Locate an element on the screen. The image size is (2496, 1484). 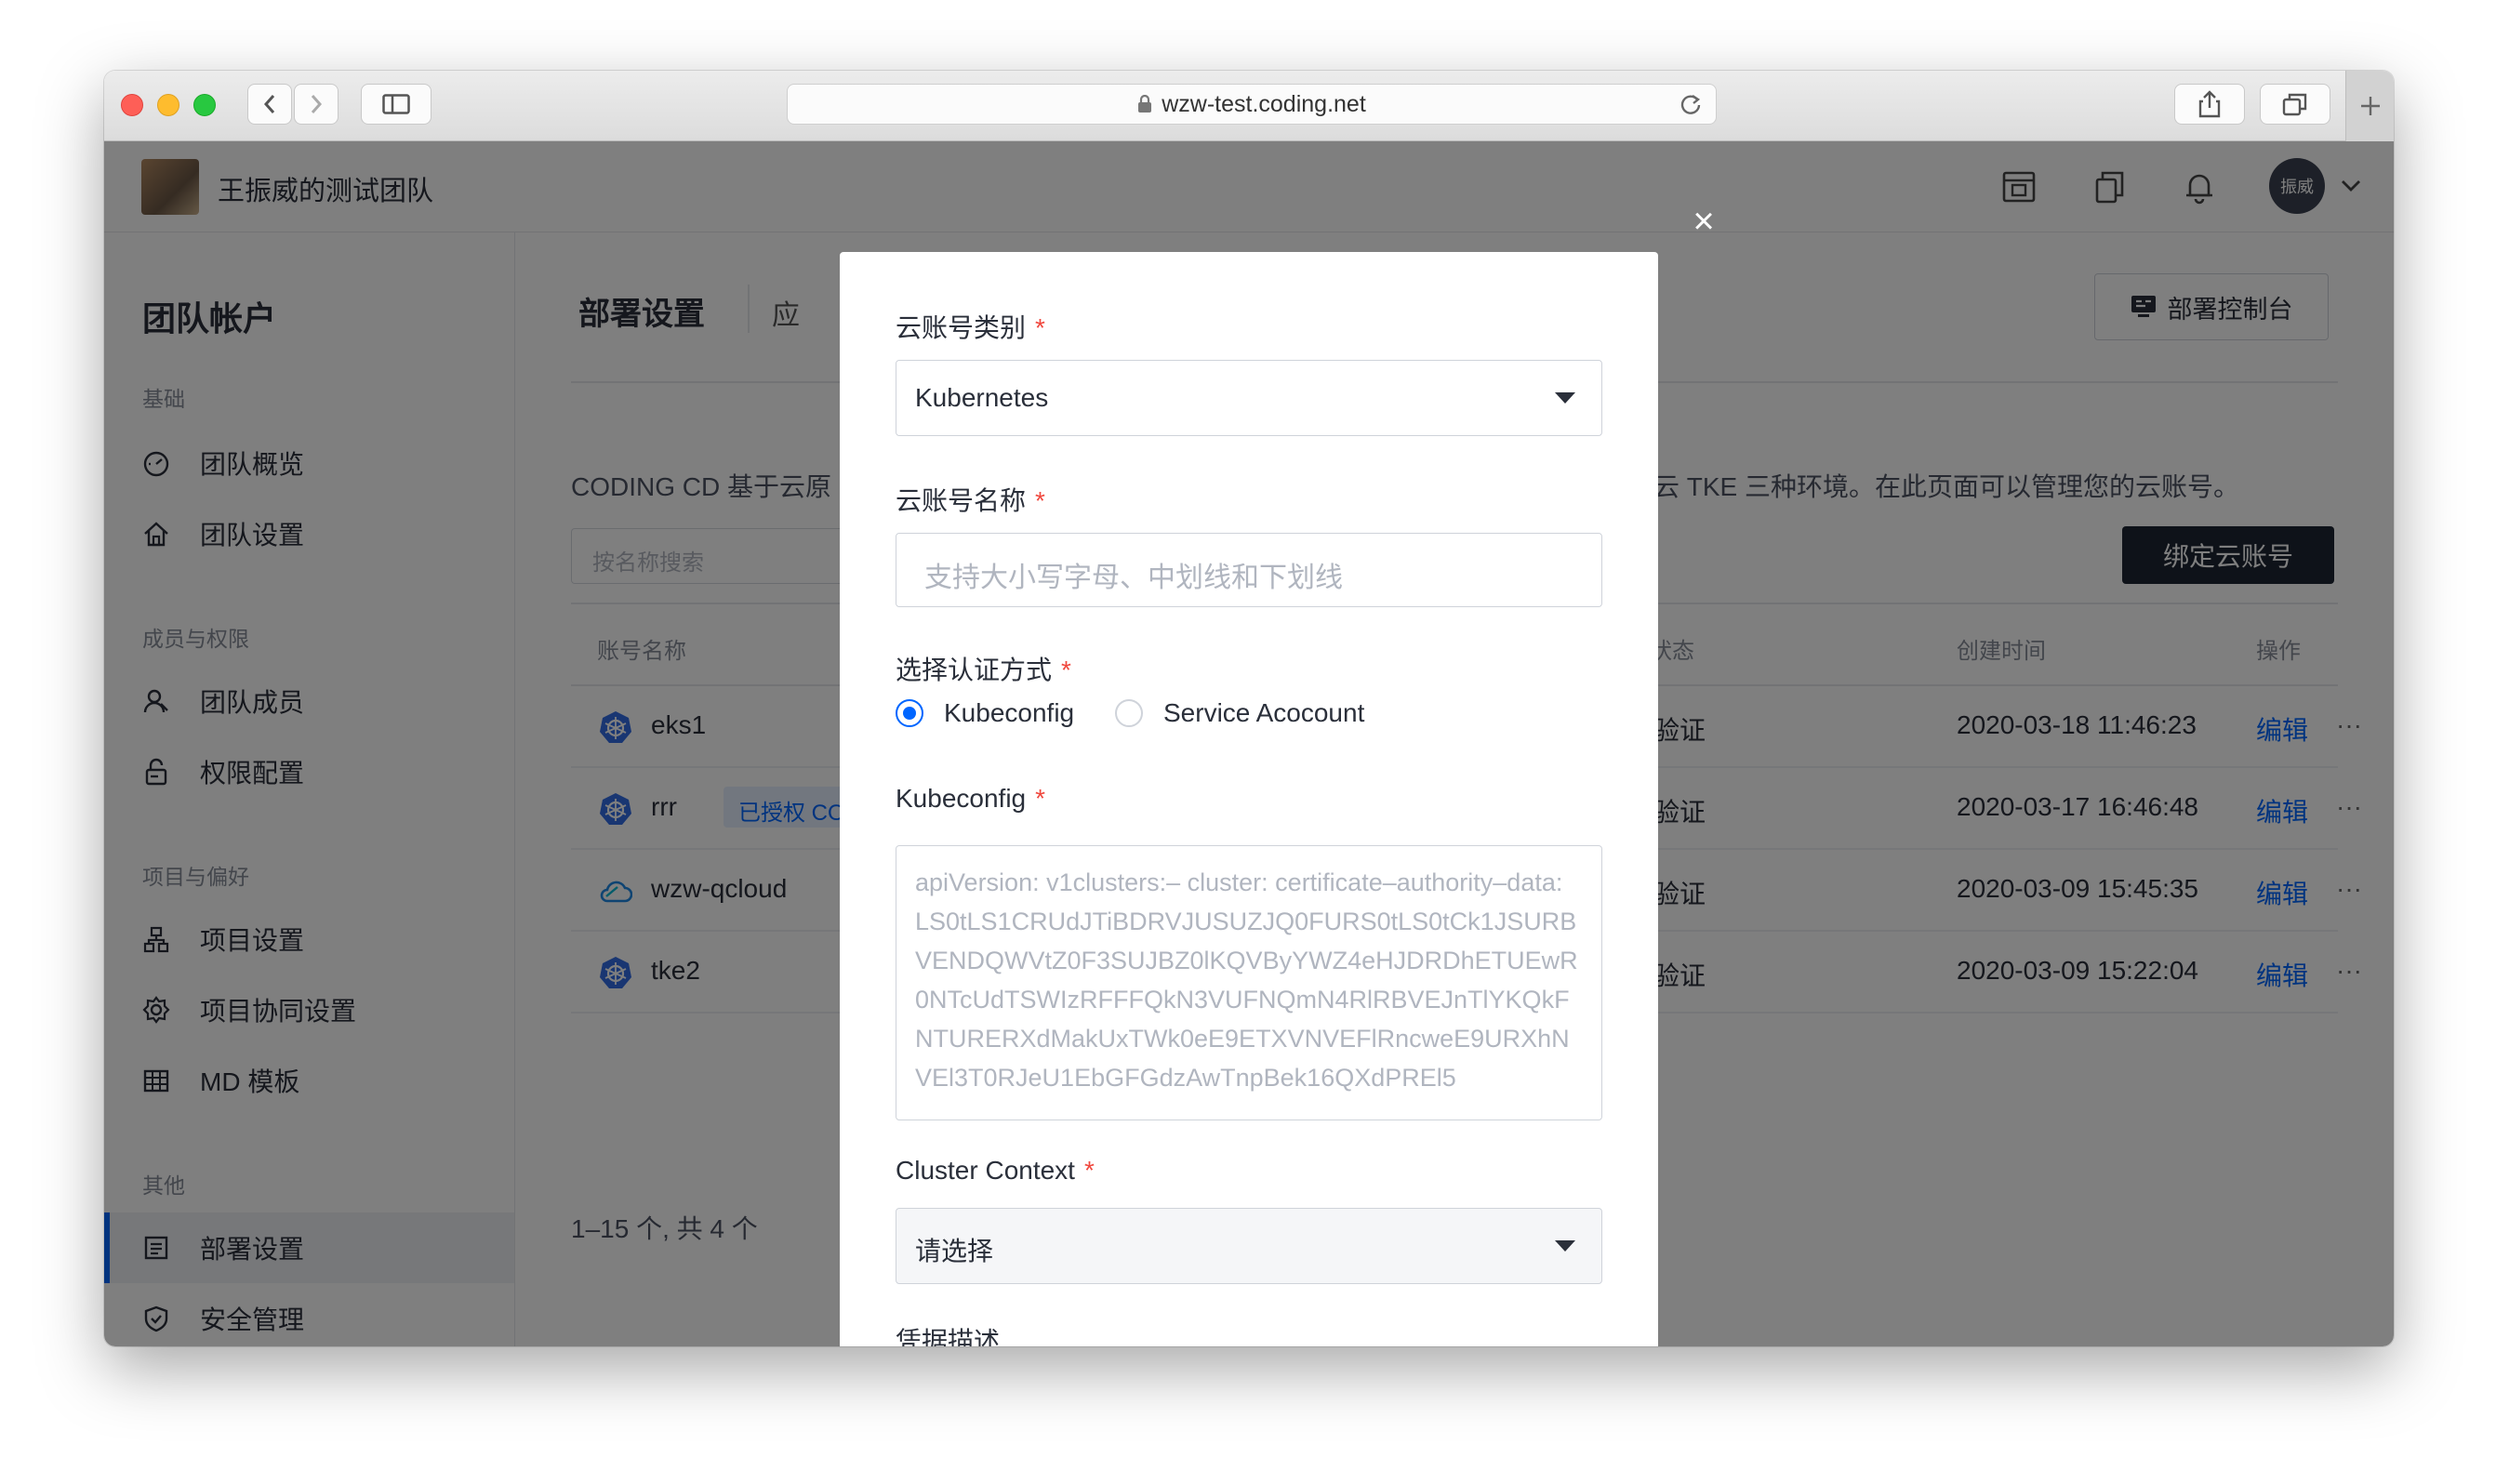
chevron-right-icon is located at coordinates (317, 104).